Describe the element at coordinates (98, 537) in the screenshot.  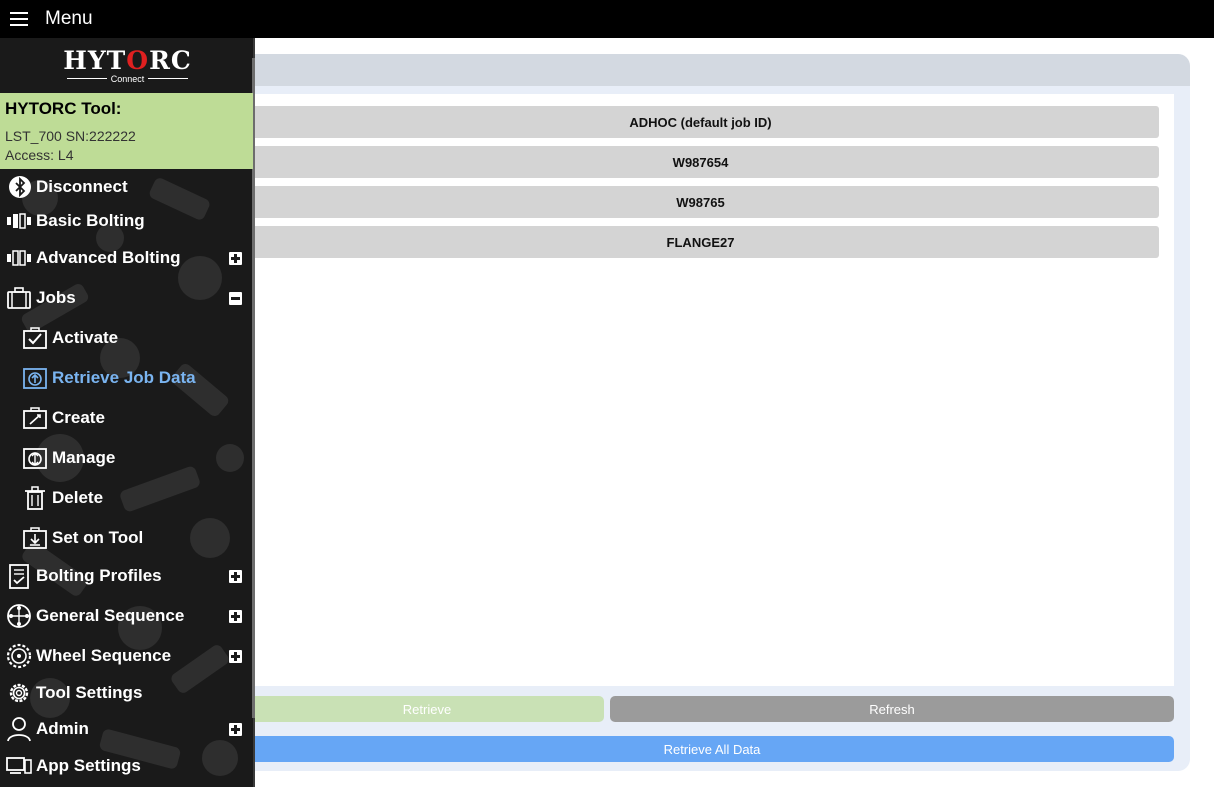
I see `nav-label: Set on Tool` at that location.